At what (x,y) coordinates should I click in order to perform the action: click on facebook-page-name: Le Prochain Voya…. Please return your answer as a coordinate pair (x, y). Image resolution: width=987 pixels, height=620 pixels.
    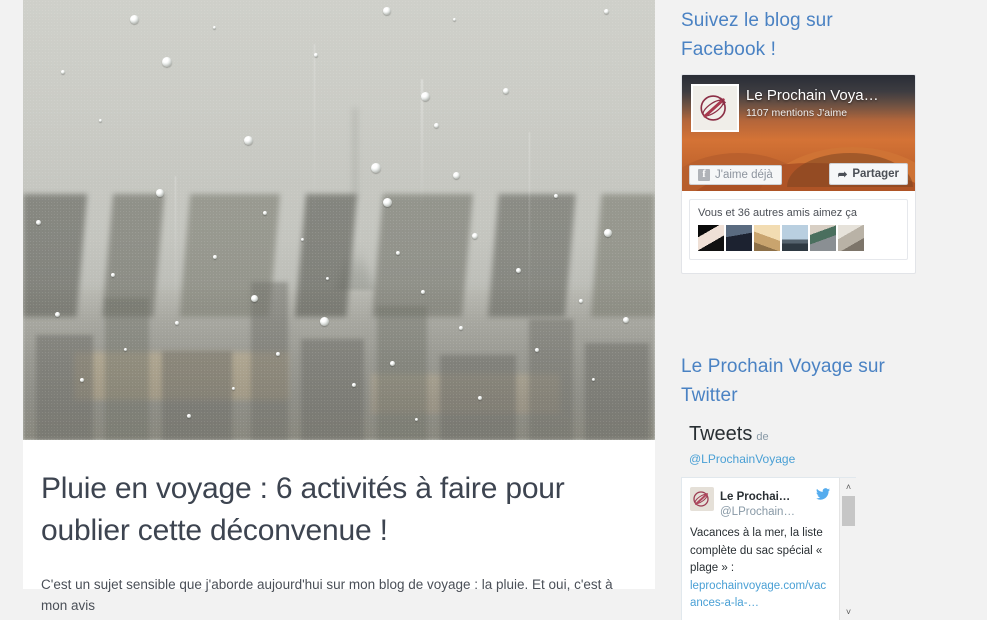
    Looking at the image, I should click on (812, 96).